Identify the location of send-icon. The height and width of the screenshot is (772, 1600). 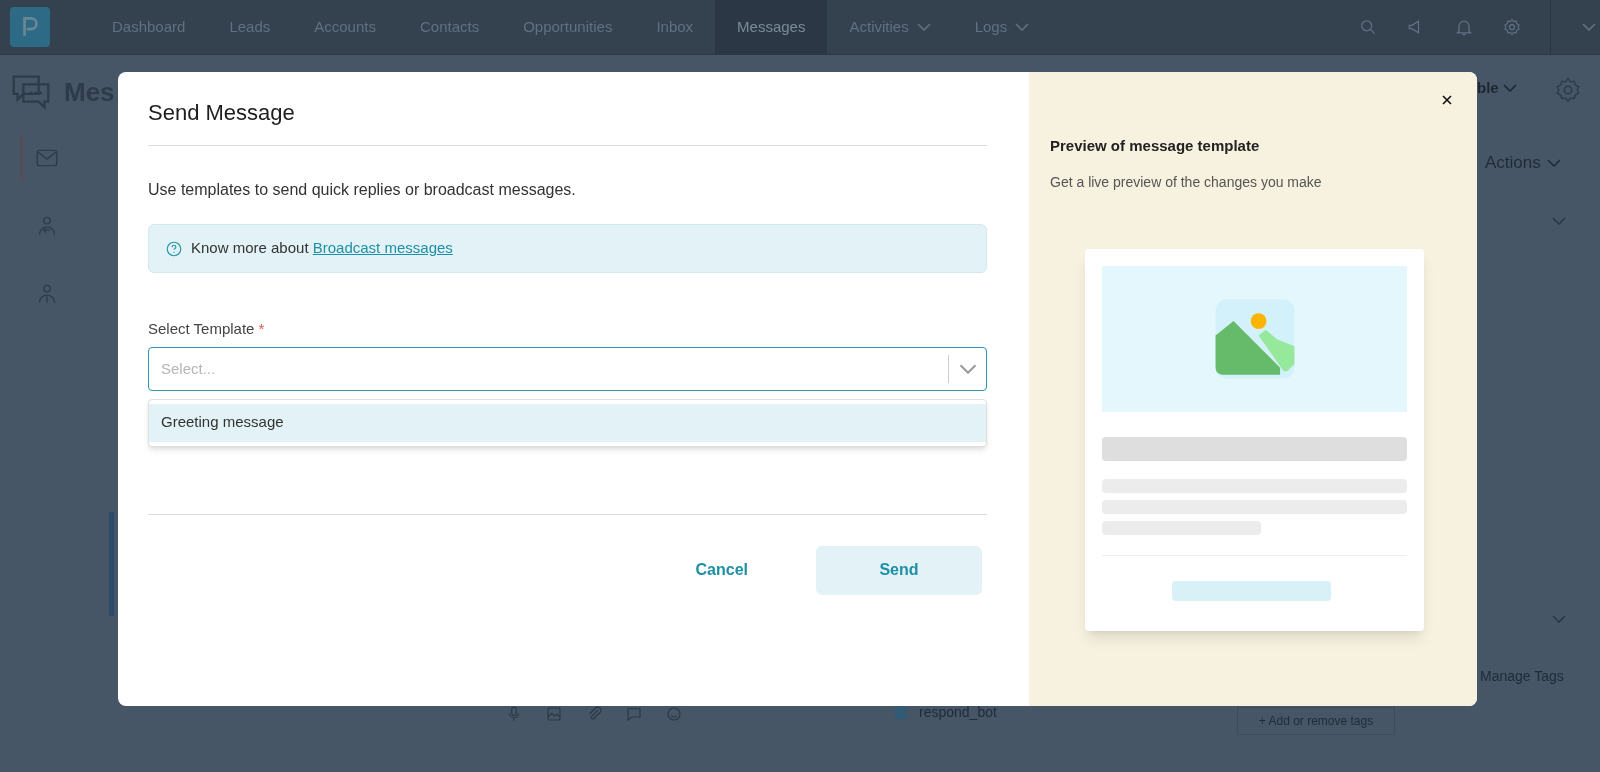
(901, 712).